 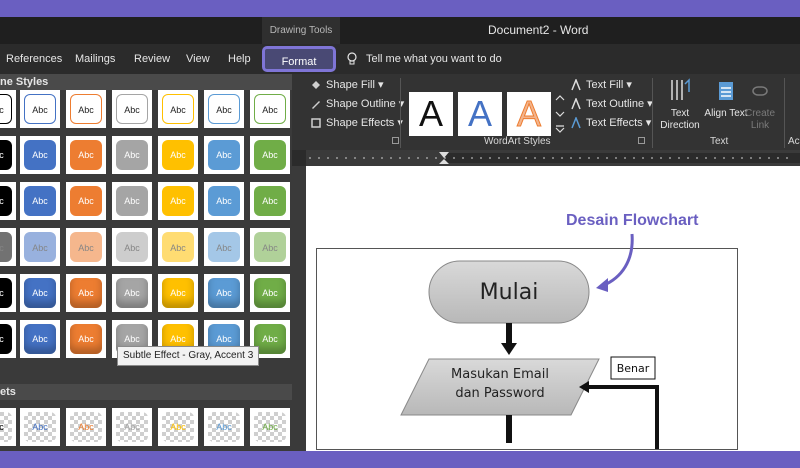 I want to click on text-group-label: Text, so click(x=719, y=141).